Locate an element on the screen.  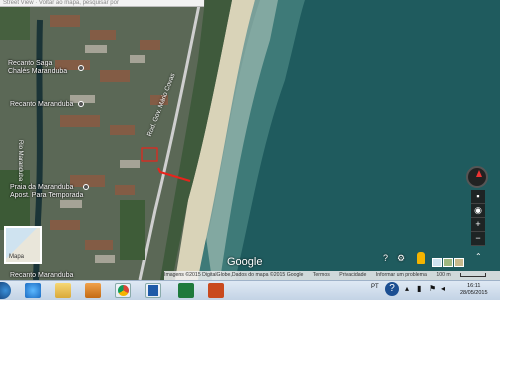
help-tray-icon: ? is located at coordinates (392, 289).